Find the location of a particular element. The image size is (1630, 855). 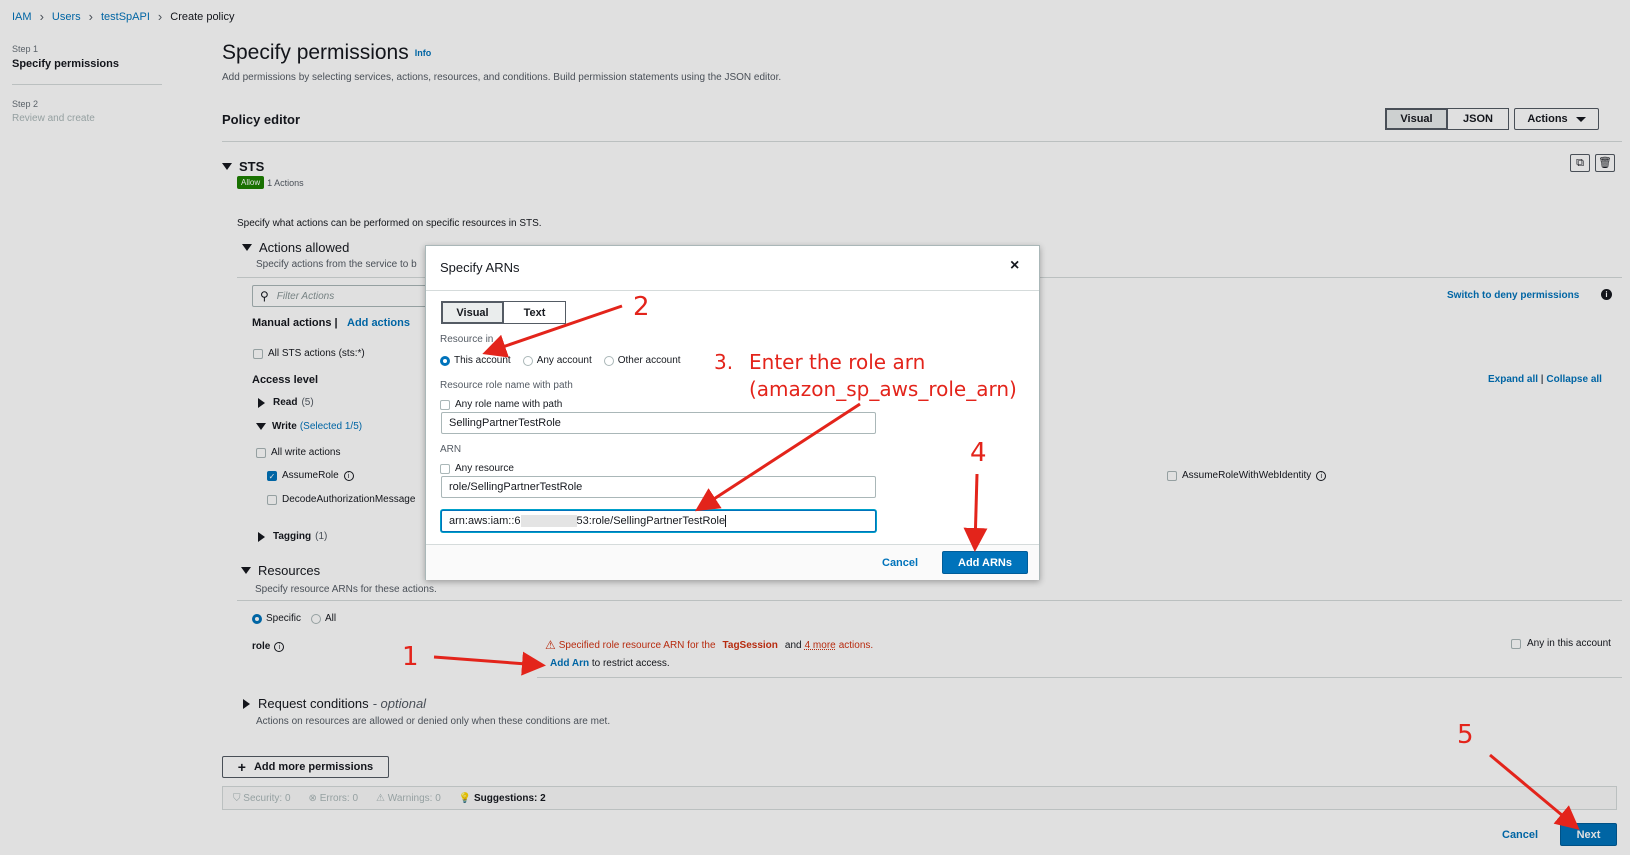

annotation-number-2: 2 is located at coordinates (641, 307).